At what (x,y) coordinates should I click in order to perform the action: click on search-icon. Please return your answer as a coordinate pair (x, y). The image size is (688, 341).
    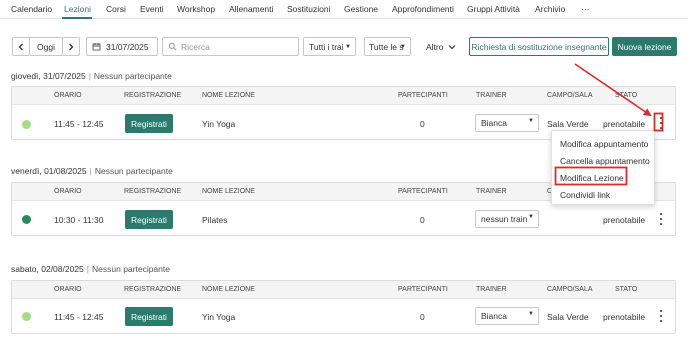
    Looking at the image, I should click on (172, 46).